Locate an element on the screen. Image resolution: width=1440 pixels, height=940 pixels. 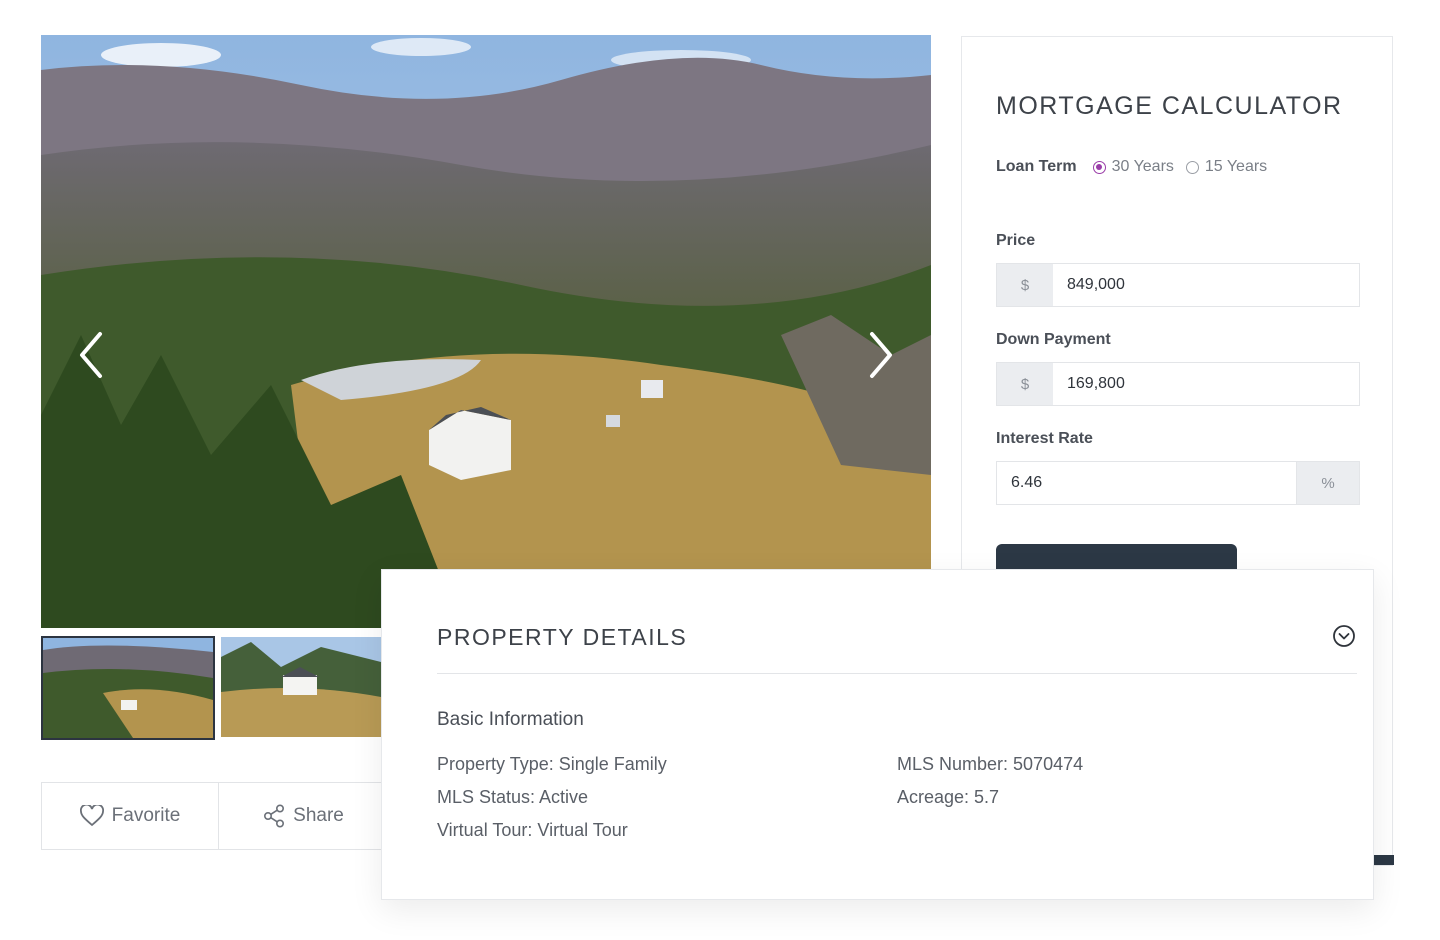
property-type-text: Property Type: Single Family is located at coordinates (552, 764).